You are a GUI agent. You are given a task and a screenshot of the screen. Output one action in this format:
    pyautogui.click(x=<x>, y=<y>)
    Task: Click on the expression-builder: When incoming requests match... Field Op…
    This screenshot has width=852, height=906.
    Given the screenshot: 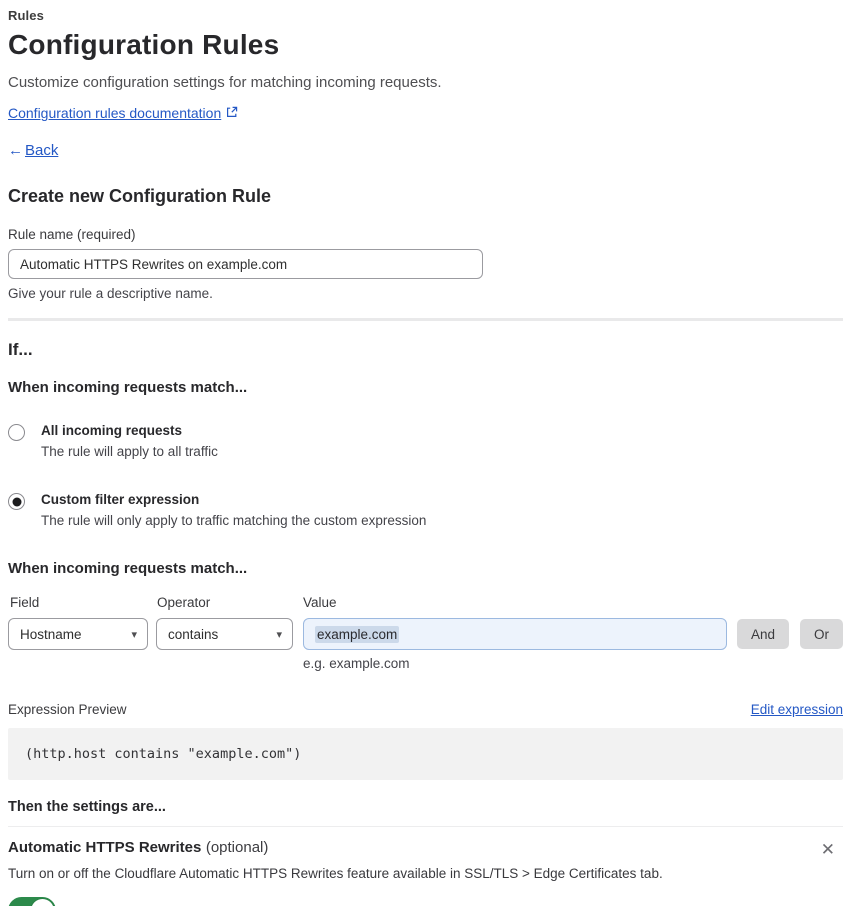 What is the action you would take?
    pyautogui.click(x=425, y=615)
    